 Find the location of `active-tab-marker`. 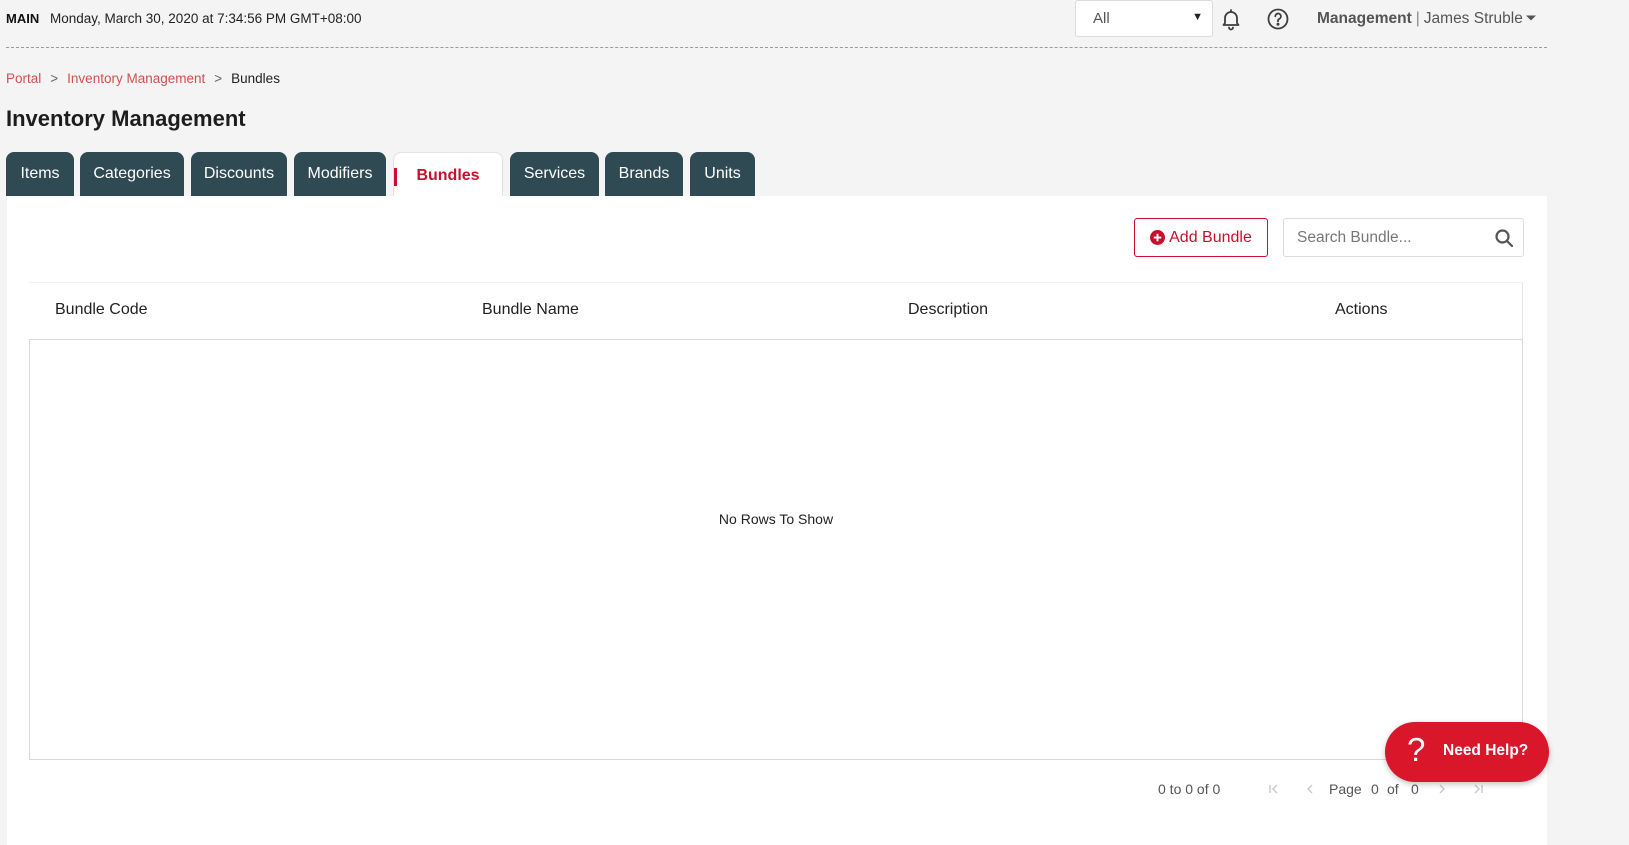

active-tab-marker is located at coordinates (395, 177).